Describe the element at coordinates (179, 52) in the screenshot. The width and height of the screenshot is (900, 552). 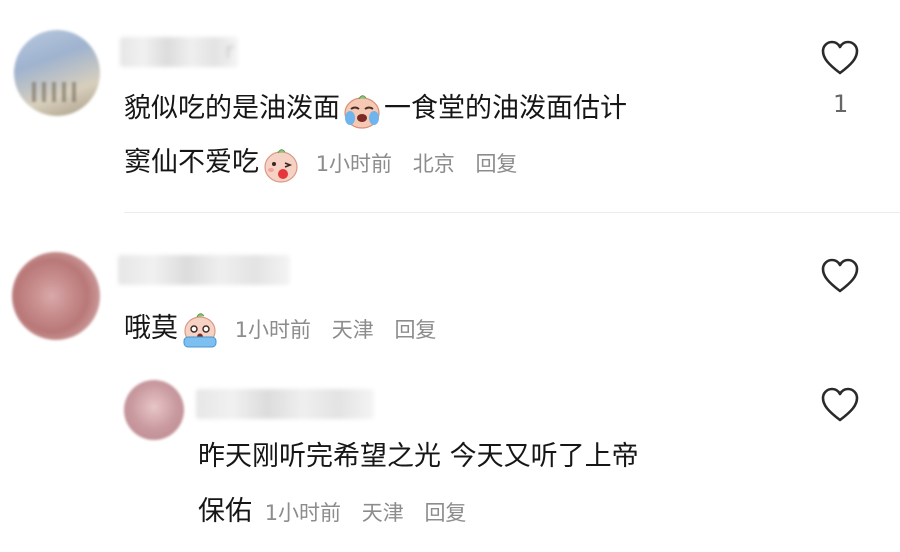
I see `username-blurred: r` at that location.